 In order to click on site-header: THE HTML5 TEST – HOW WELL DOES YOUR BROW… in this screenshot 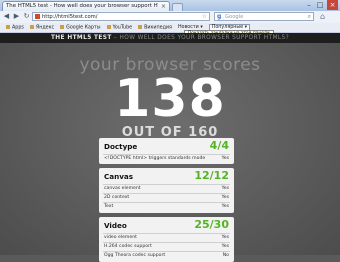, I will do `click(170, 38)`.